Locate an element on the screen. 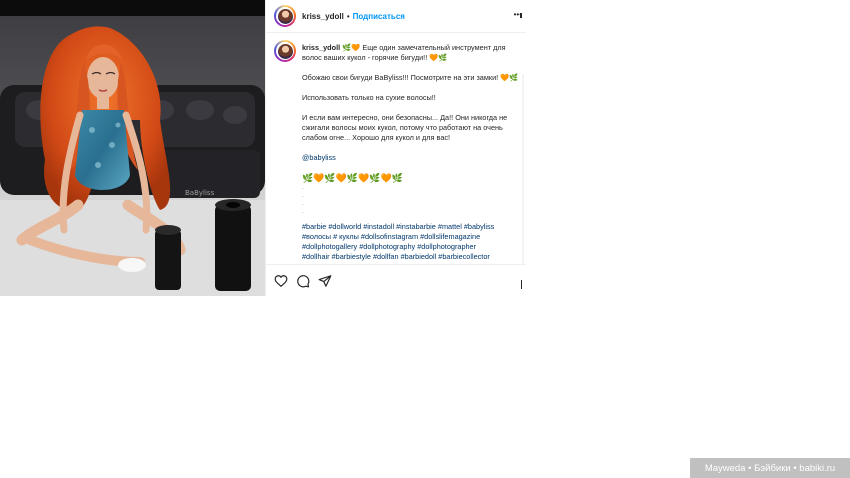 Image resolution: width=850 pixels, height=478 pixels. caption-scrollbar is located at coordinates (523, 169).